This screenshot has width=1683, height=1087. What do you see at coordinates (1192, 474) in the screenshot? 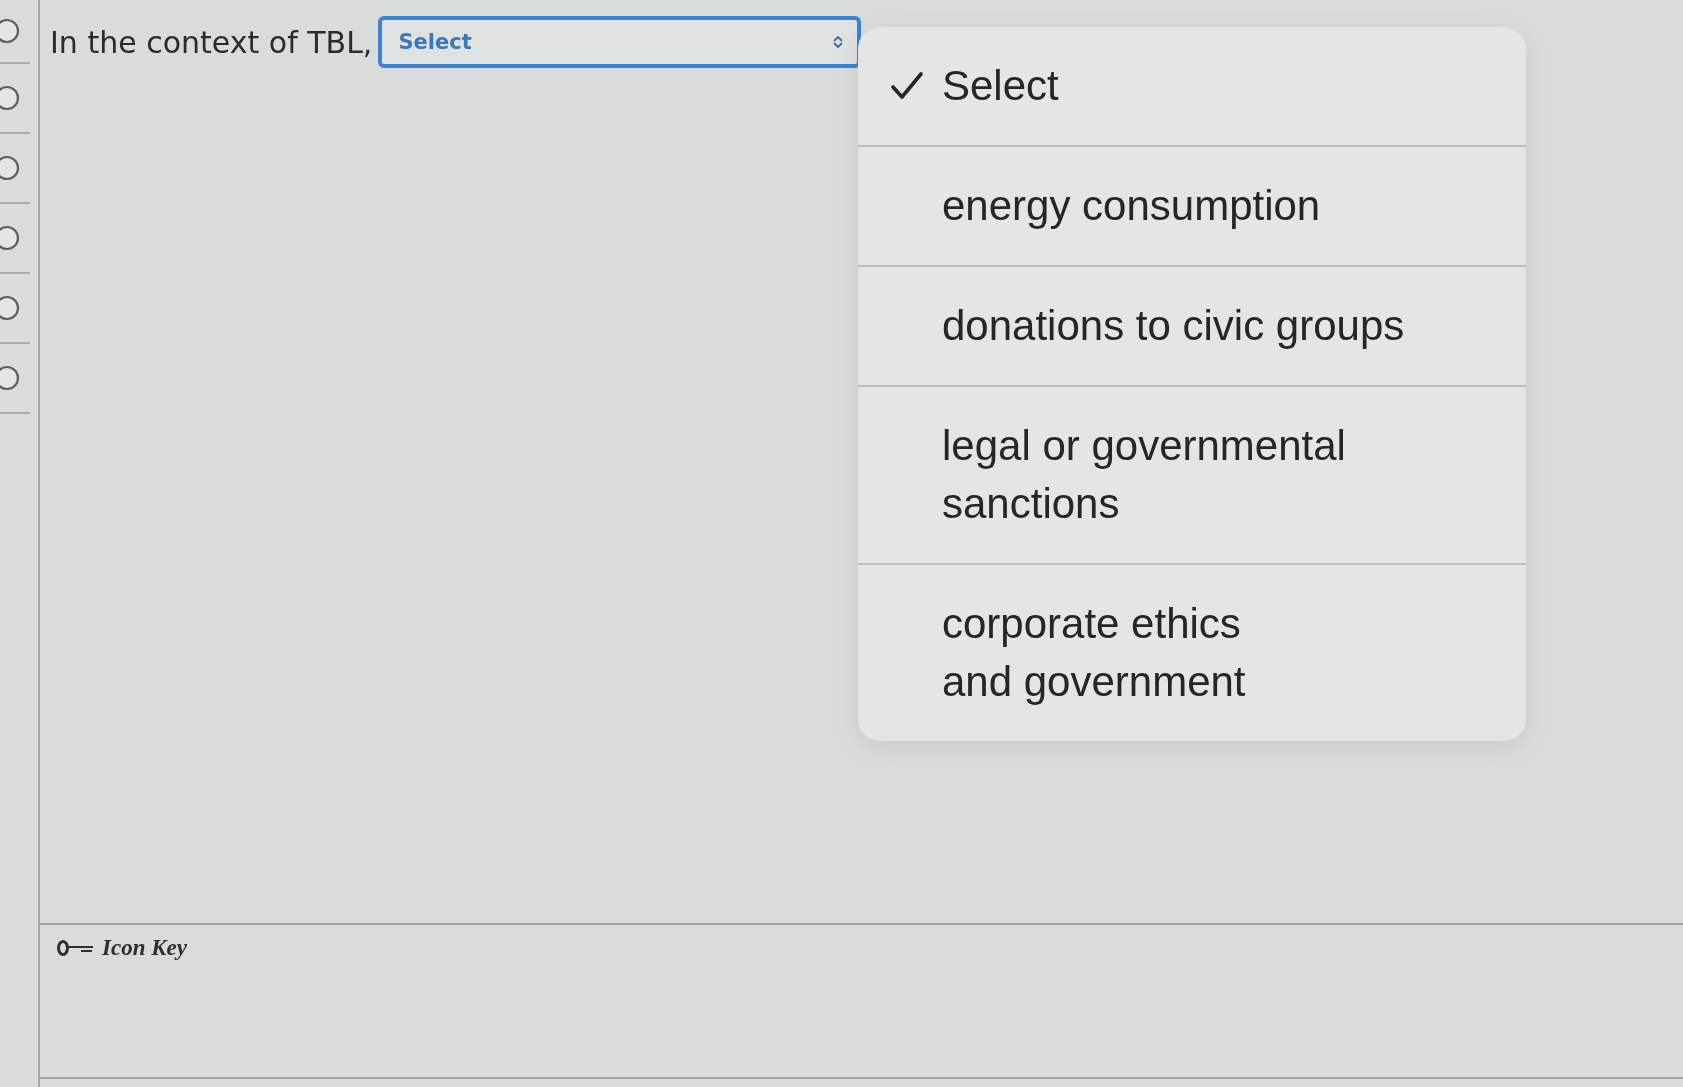
I see `menu-option: legal or governmental sanctions` at bounding box center [1192, 474].